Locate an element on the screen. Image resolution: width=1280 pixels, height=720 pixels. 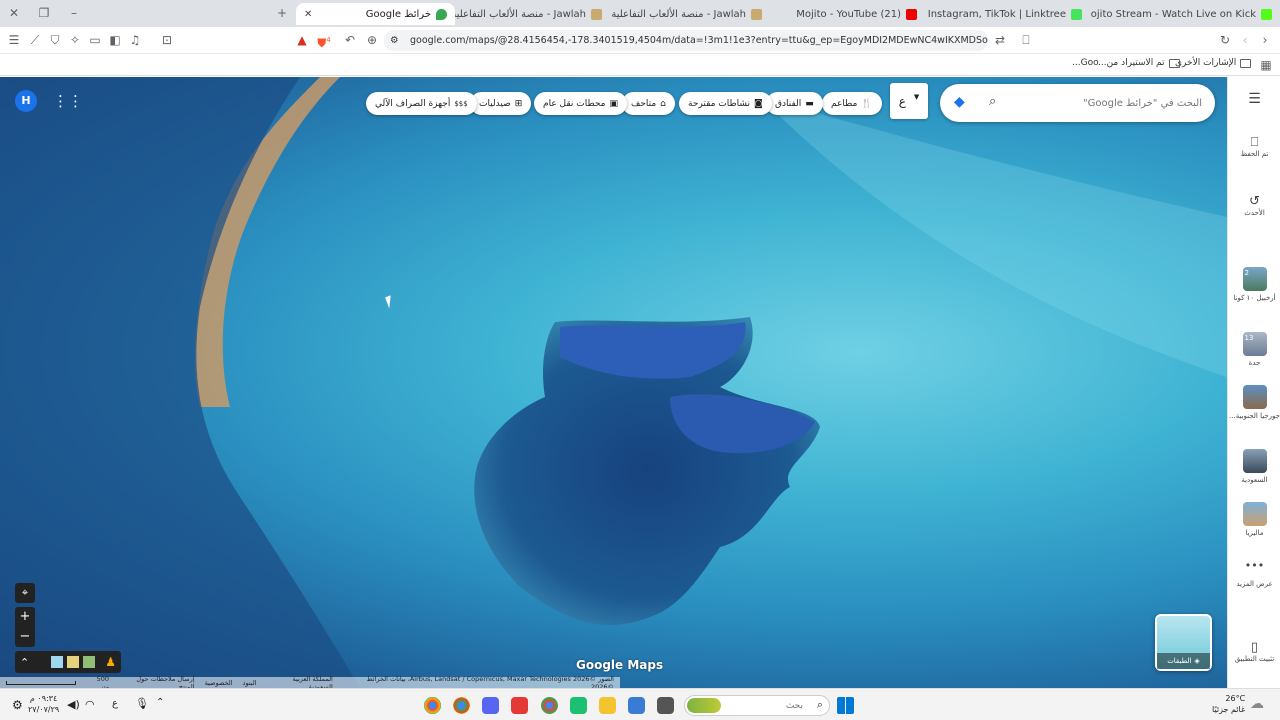
taskbar-search: ⌕ is located at coordinates (757, 705).